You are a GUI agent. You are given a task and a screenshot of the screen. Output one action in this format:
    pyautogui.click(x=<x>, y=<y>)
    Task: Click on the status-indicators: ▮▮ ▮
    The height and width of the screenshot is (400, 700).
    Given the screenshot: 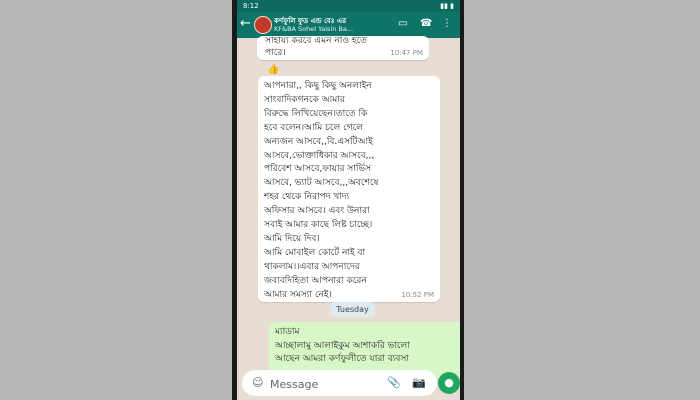 What is the action you would take?
    pyautogui.click(x=447, y=6)
    